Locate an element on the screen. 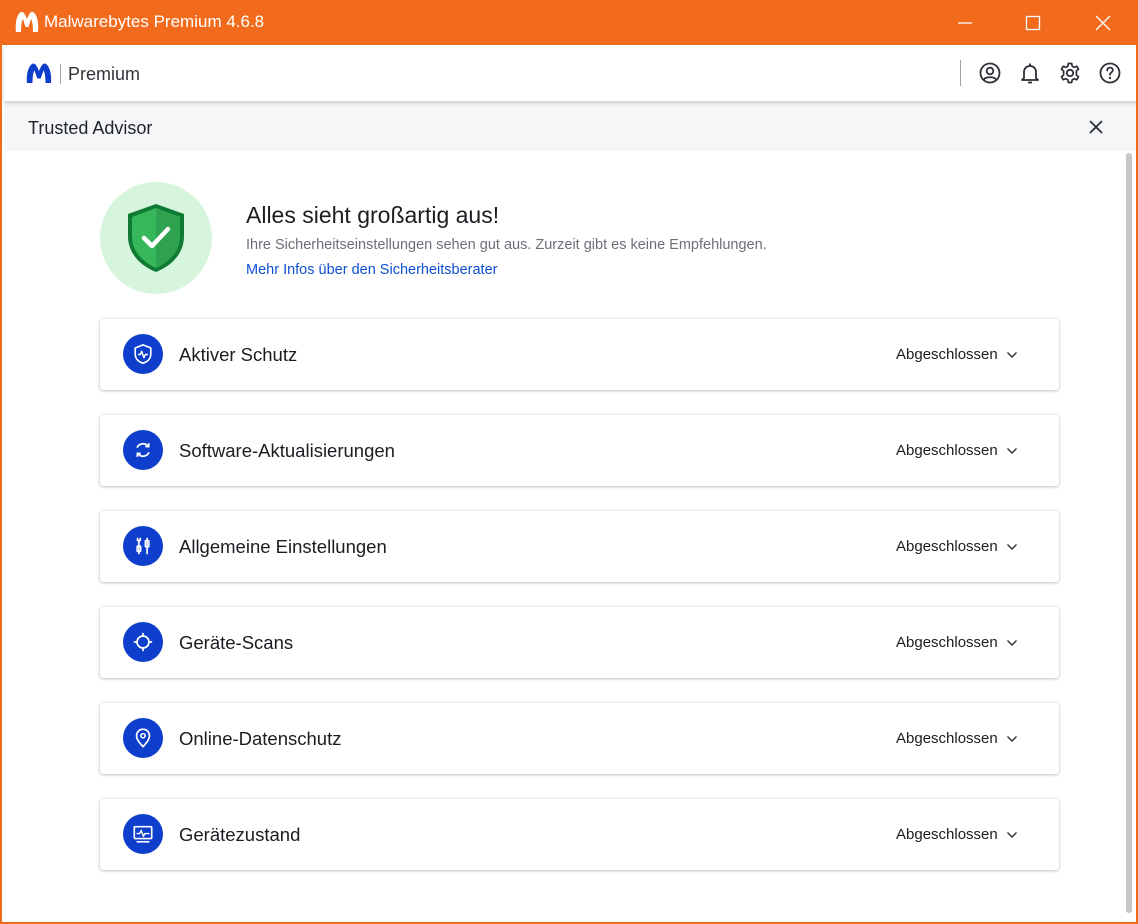 The height and width of the screenshot is (924, 1138). category-label: Software-Aktualisierungen is located at coordinates (287, 450).